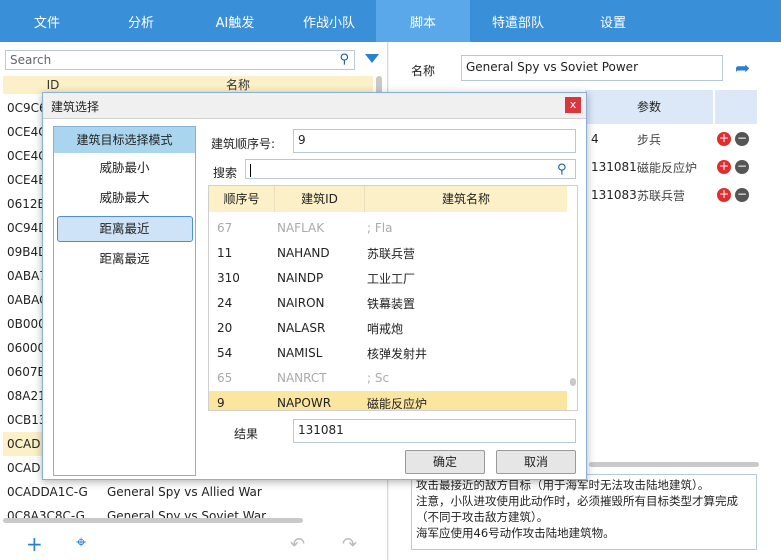 The image size is (781, 560). Describe the element at coordinates (536, 462) in the screenshot. I see `cancel-button: 取消` at that location.